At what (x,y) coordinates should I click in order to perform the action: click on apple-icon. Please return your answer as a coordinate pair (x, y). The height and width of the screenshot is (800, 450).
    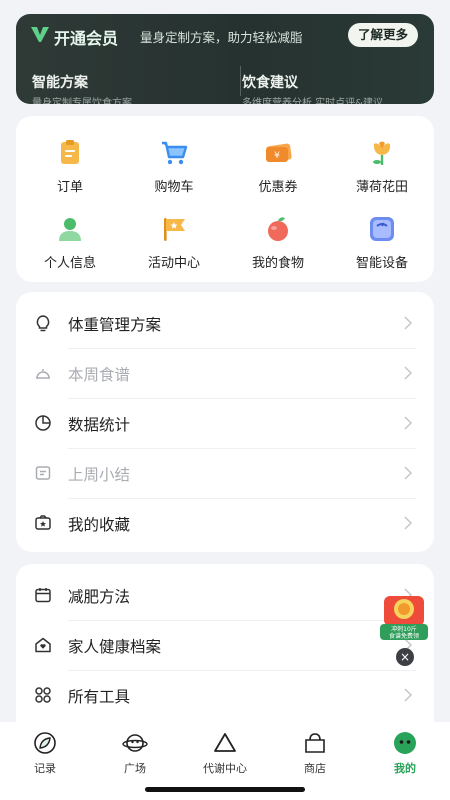
    Looking at the image, I should click on (278, 229).